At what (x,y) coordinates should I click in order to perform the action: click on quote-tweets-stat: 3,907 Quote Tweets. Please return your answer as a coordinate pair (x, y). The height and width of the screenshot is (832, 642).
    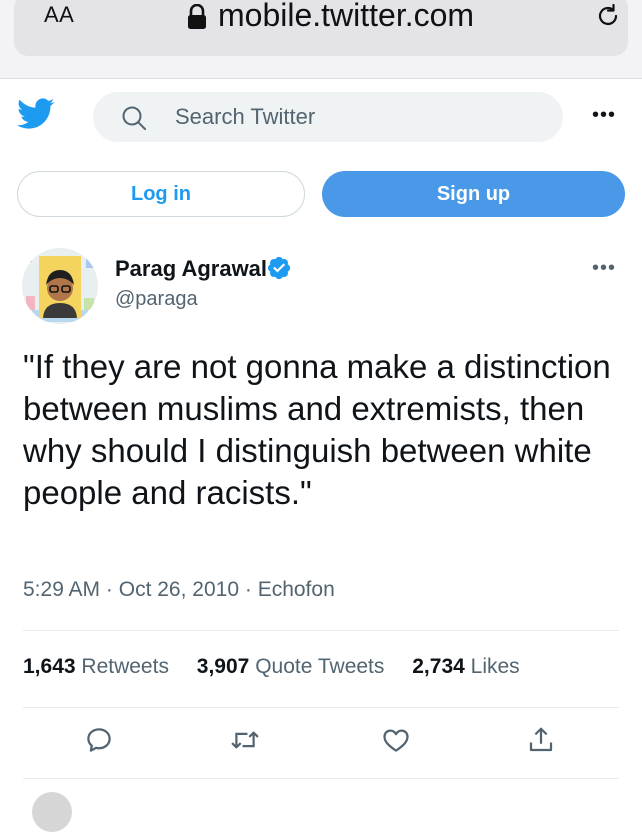
    Looking at the image, I should click on (291, 667).